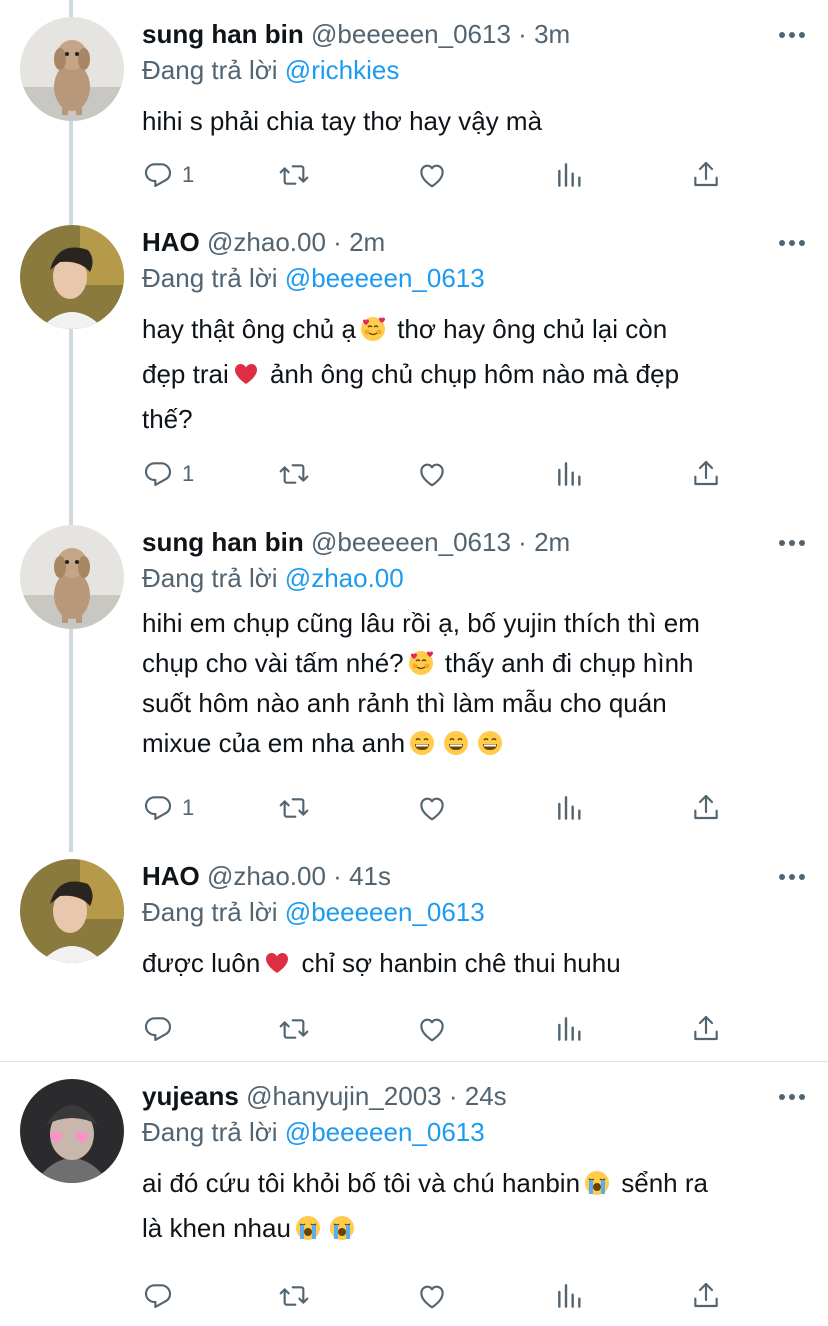 The height and width of the screenshot is (1326, 828). What do you see at coordinates (456, 743) in the screenshot?
I see `grinning-face-icon` at bounding box center [456, 743].